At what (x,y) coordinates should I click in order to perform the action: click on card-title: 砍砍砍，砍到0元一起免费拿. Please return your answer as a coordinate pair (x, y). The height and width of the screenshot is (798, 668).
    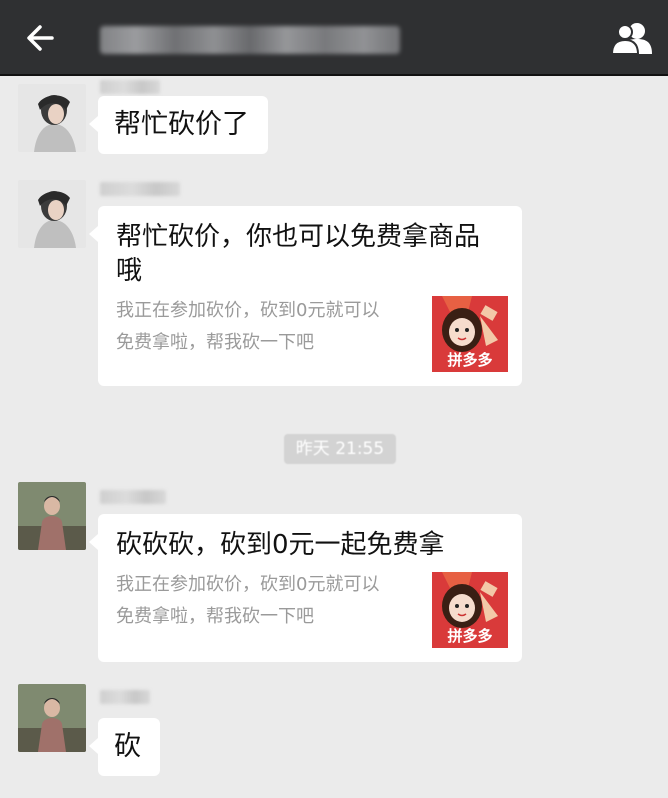
    Looking at the image, I should click on (280, 545).